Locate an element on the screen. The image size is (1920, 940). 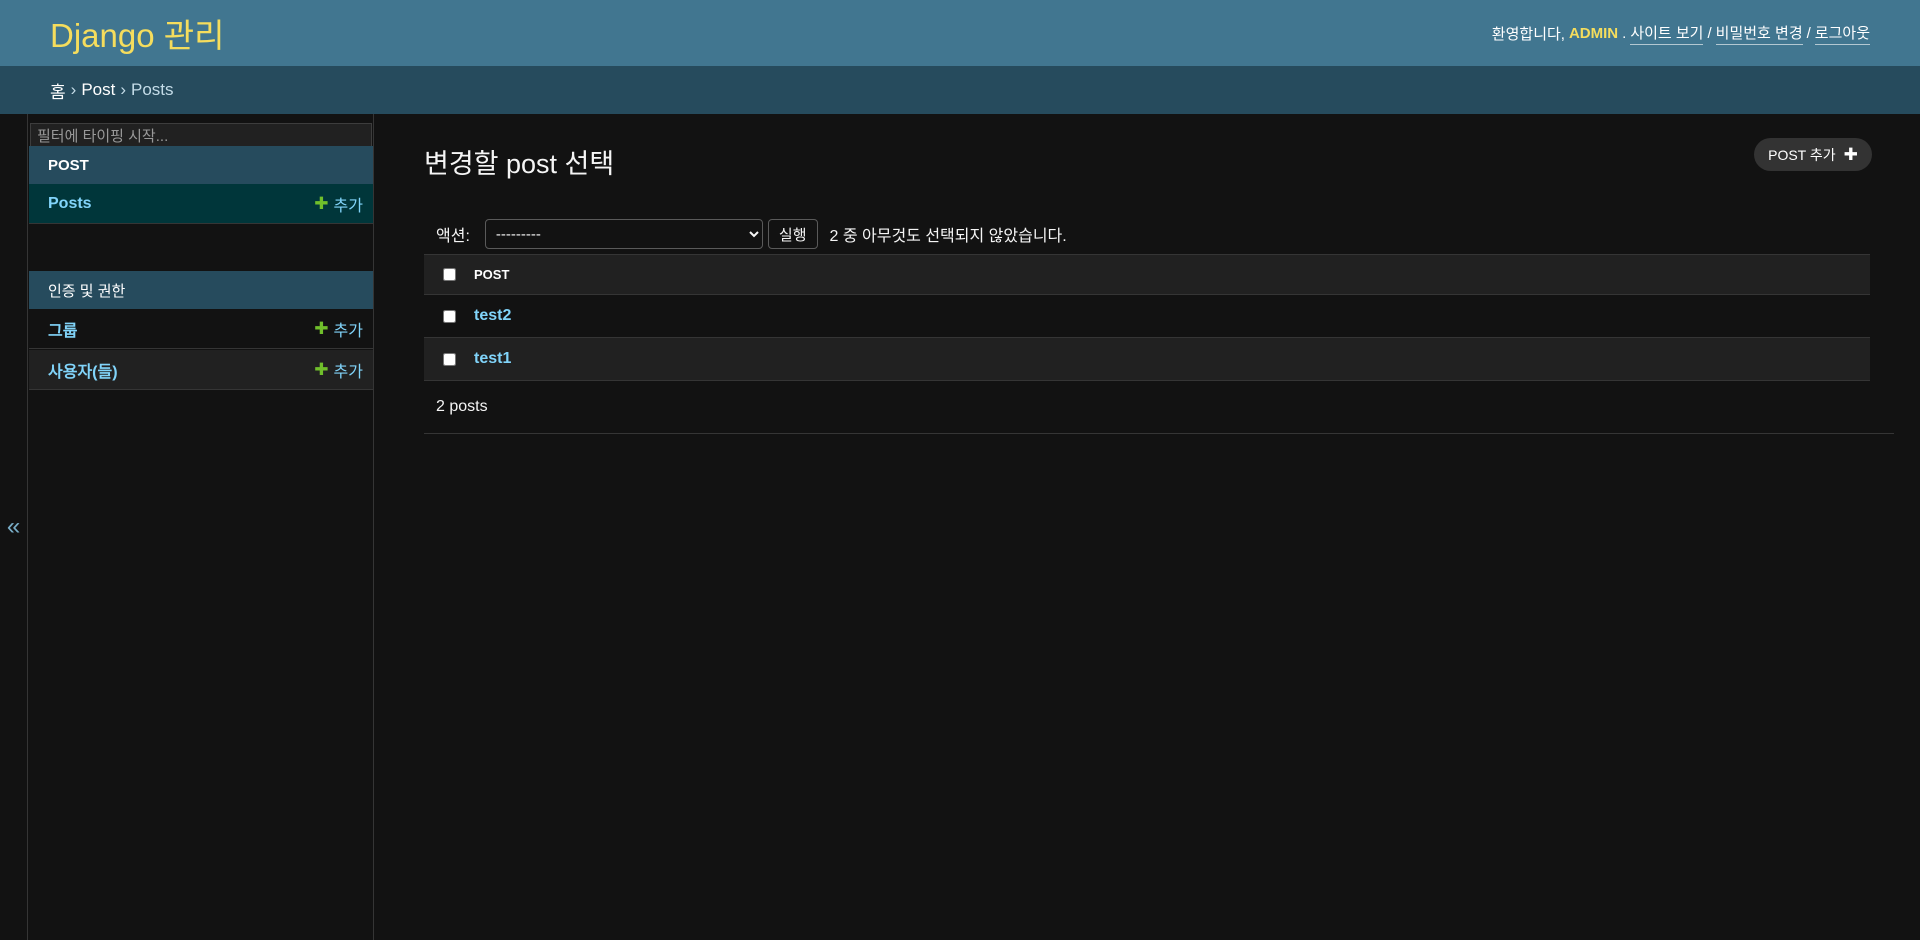
welcome-text: 환영합니다, is located at coordinates (1528, 34).